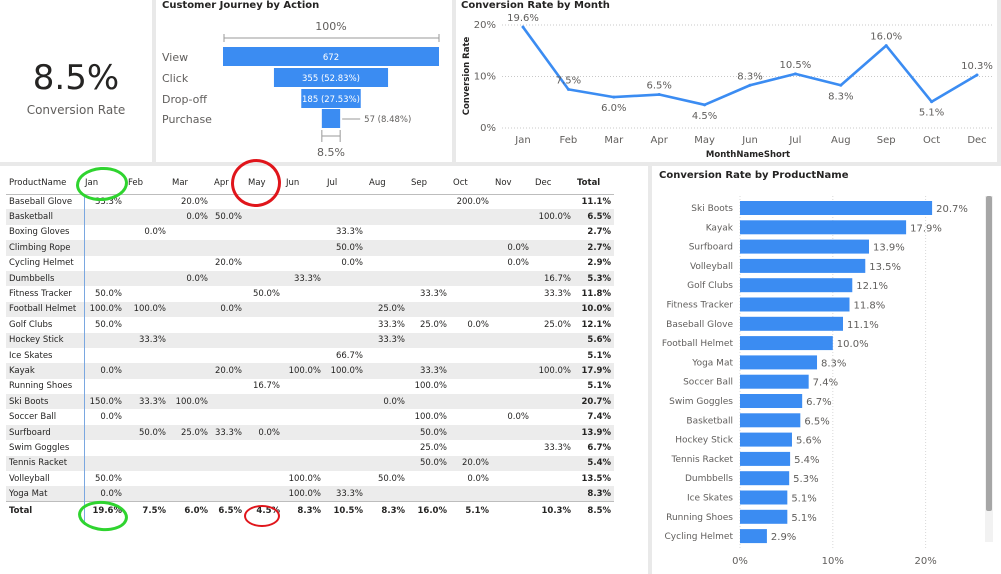  What do you see at coordinates (310, 386) in the screenshot?
I see `table-row: Running Shoes 16.7% 100.0% 5.1%` at bounding box center [310, 386].